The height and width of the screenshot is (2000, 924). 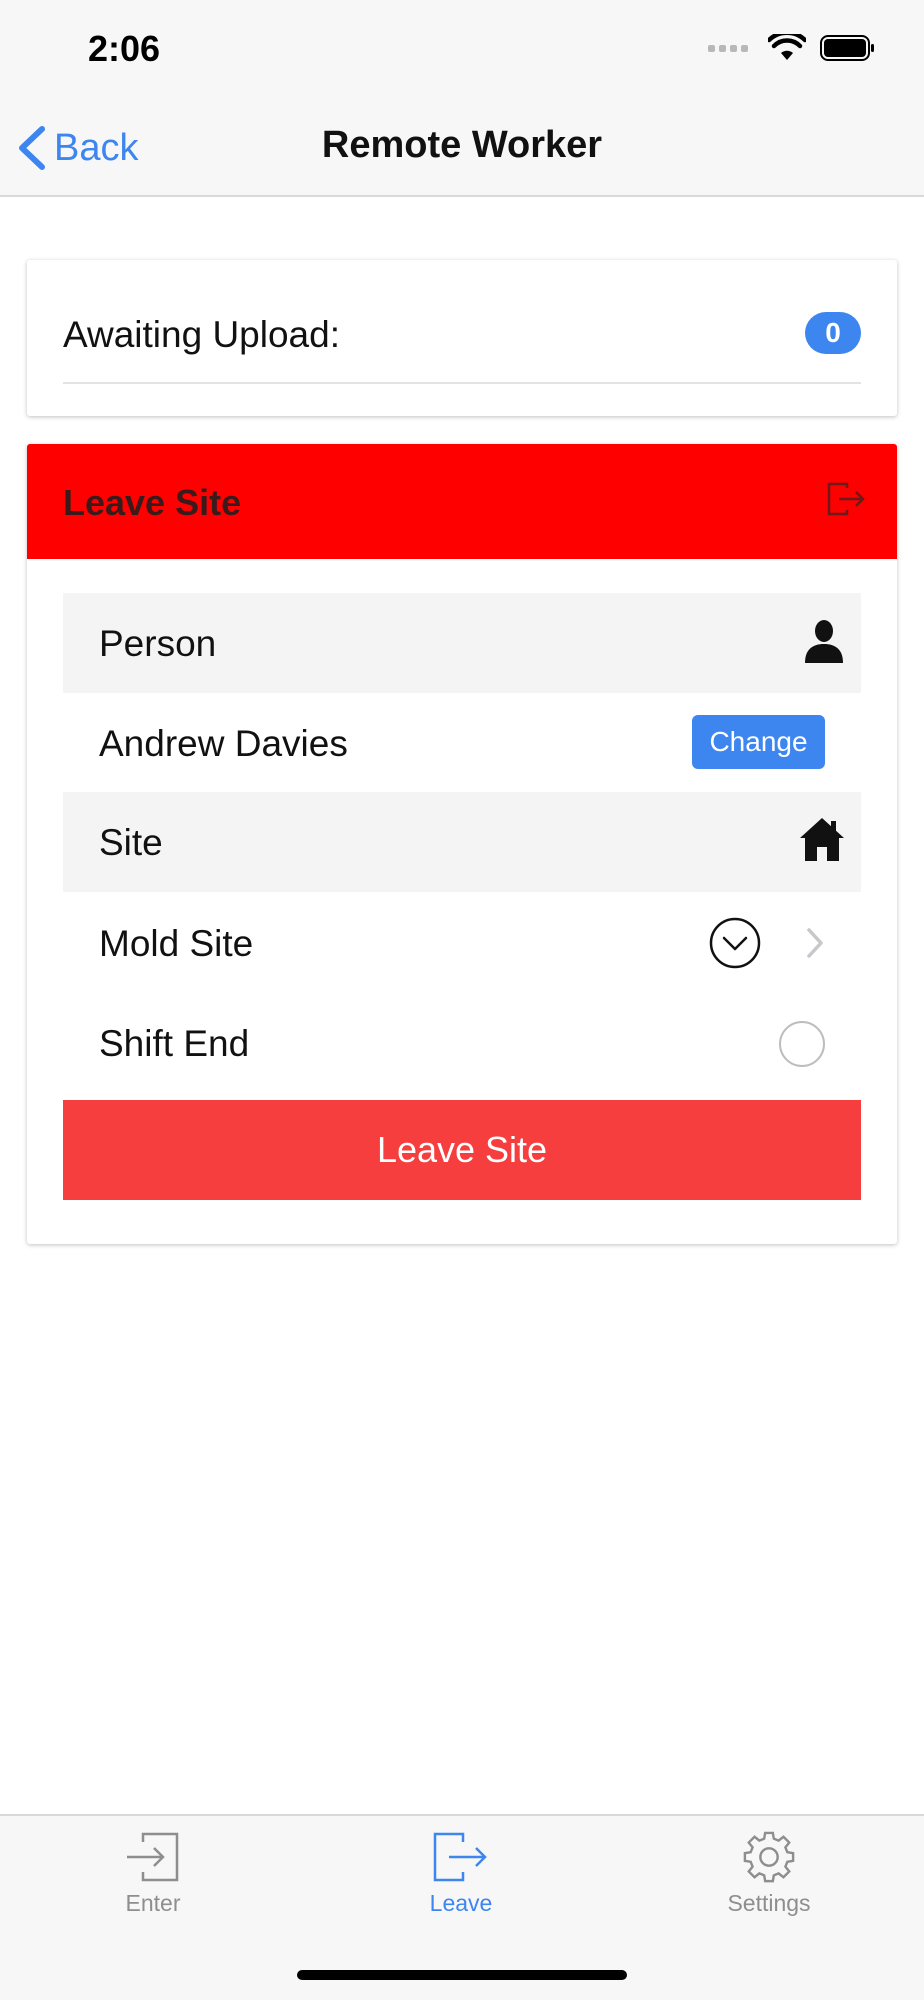 What do you see at coordinates (462, 743) in the screenshot?
I see `person-row: Andrew Davies Change` at bounding box center [462, 743].